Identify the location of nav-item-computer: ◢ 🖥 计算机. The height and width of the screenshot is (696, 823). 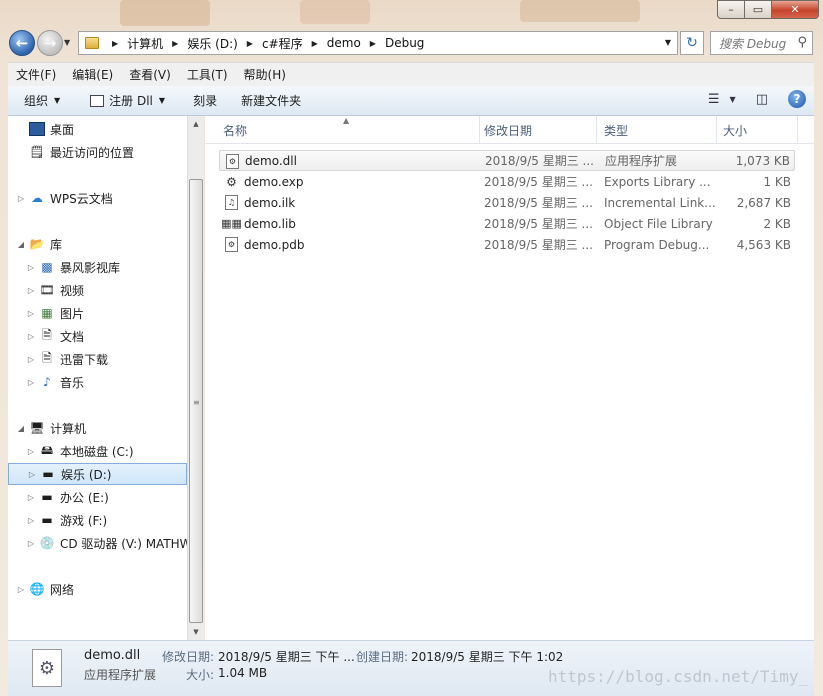
(101, 428).